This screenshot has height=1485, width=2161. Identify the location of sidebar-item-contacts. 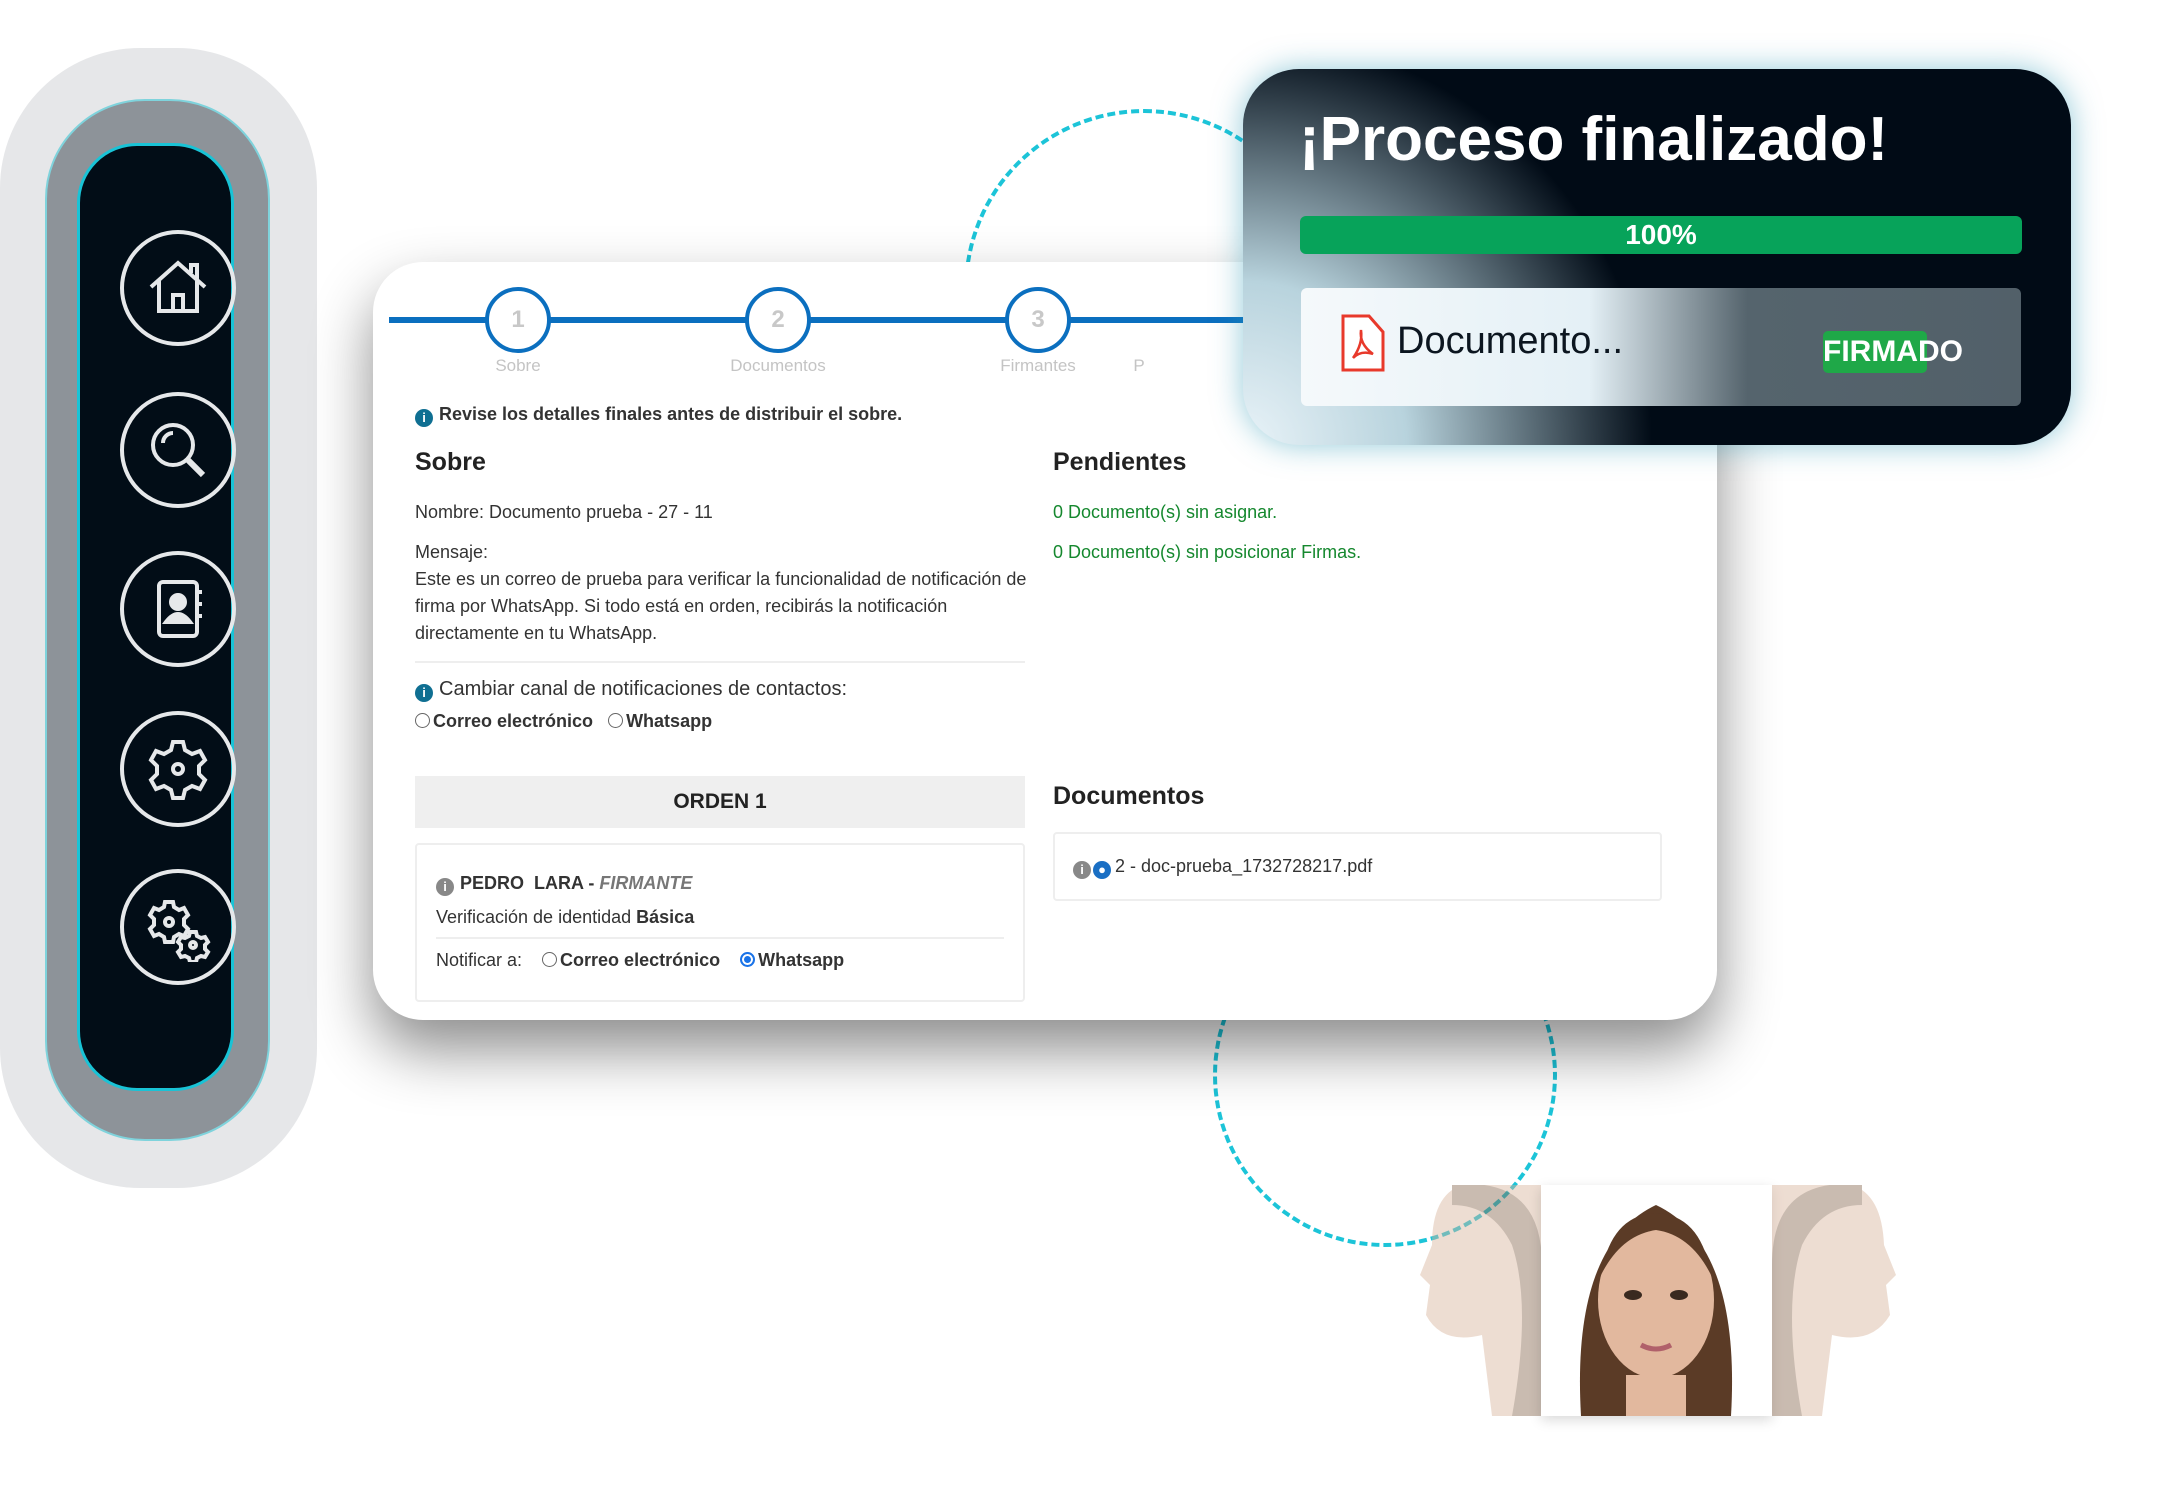
(178, 609).